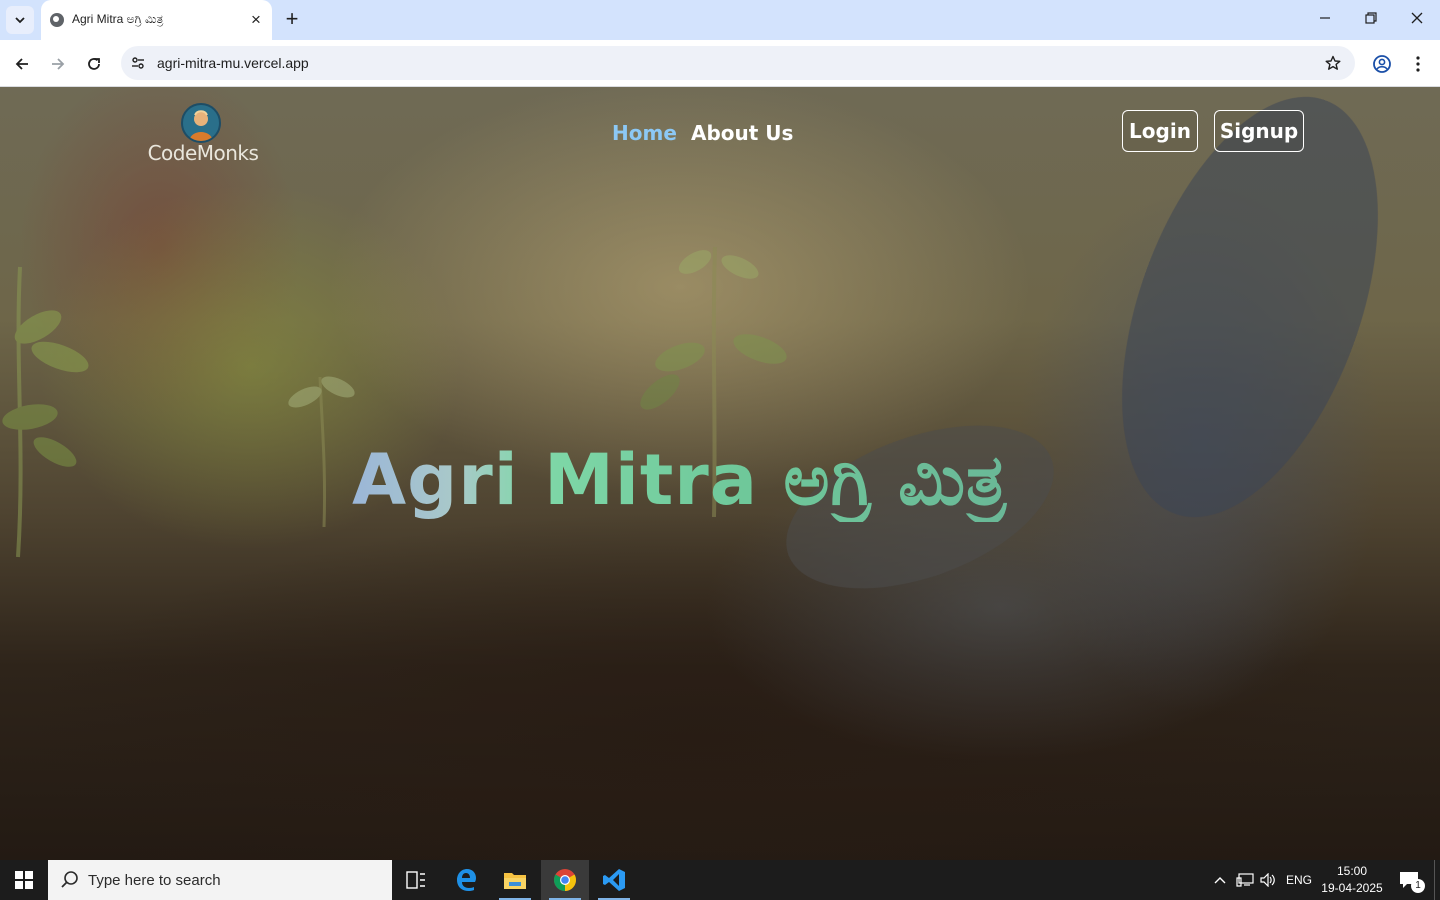 Image resolution: width=1440 pixels, height=900 pixels. I want to click on globe-icon, so click(57, 20).